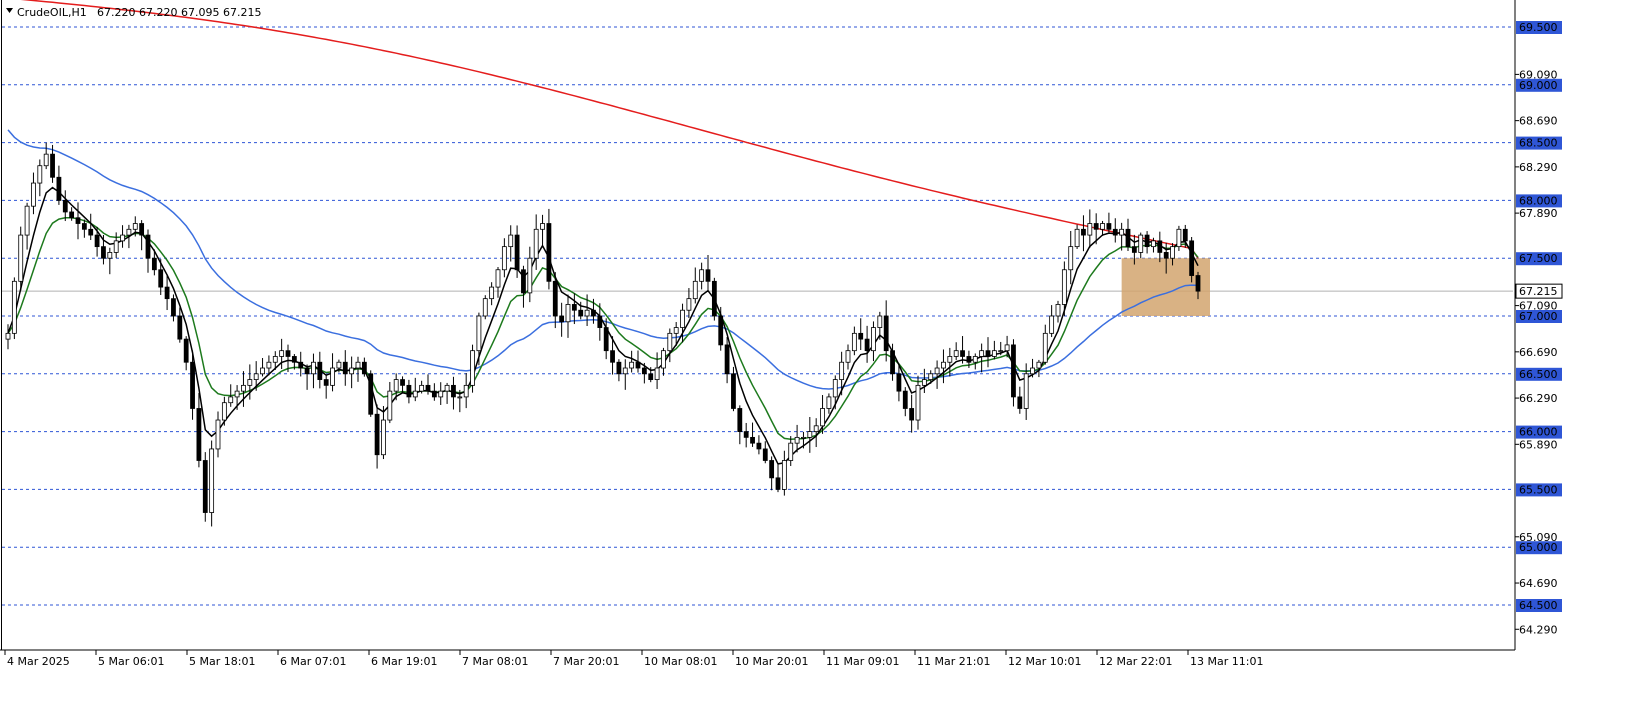  What do you see at coordinates (1226, 661) in the screenshot?
I see `time-tick-label: 13 Mar 11:01` at bounding box center [1226, 661].